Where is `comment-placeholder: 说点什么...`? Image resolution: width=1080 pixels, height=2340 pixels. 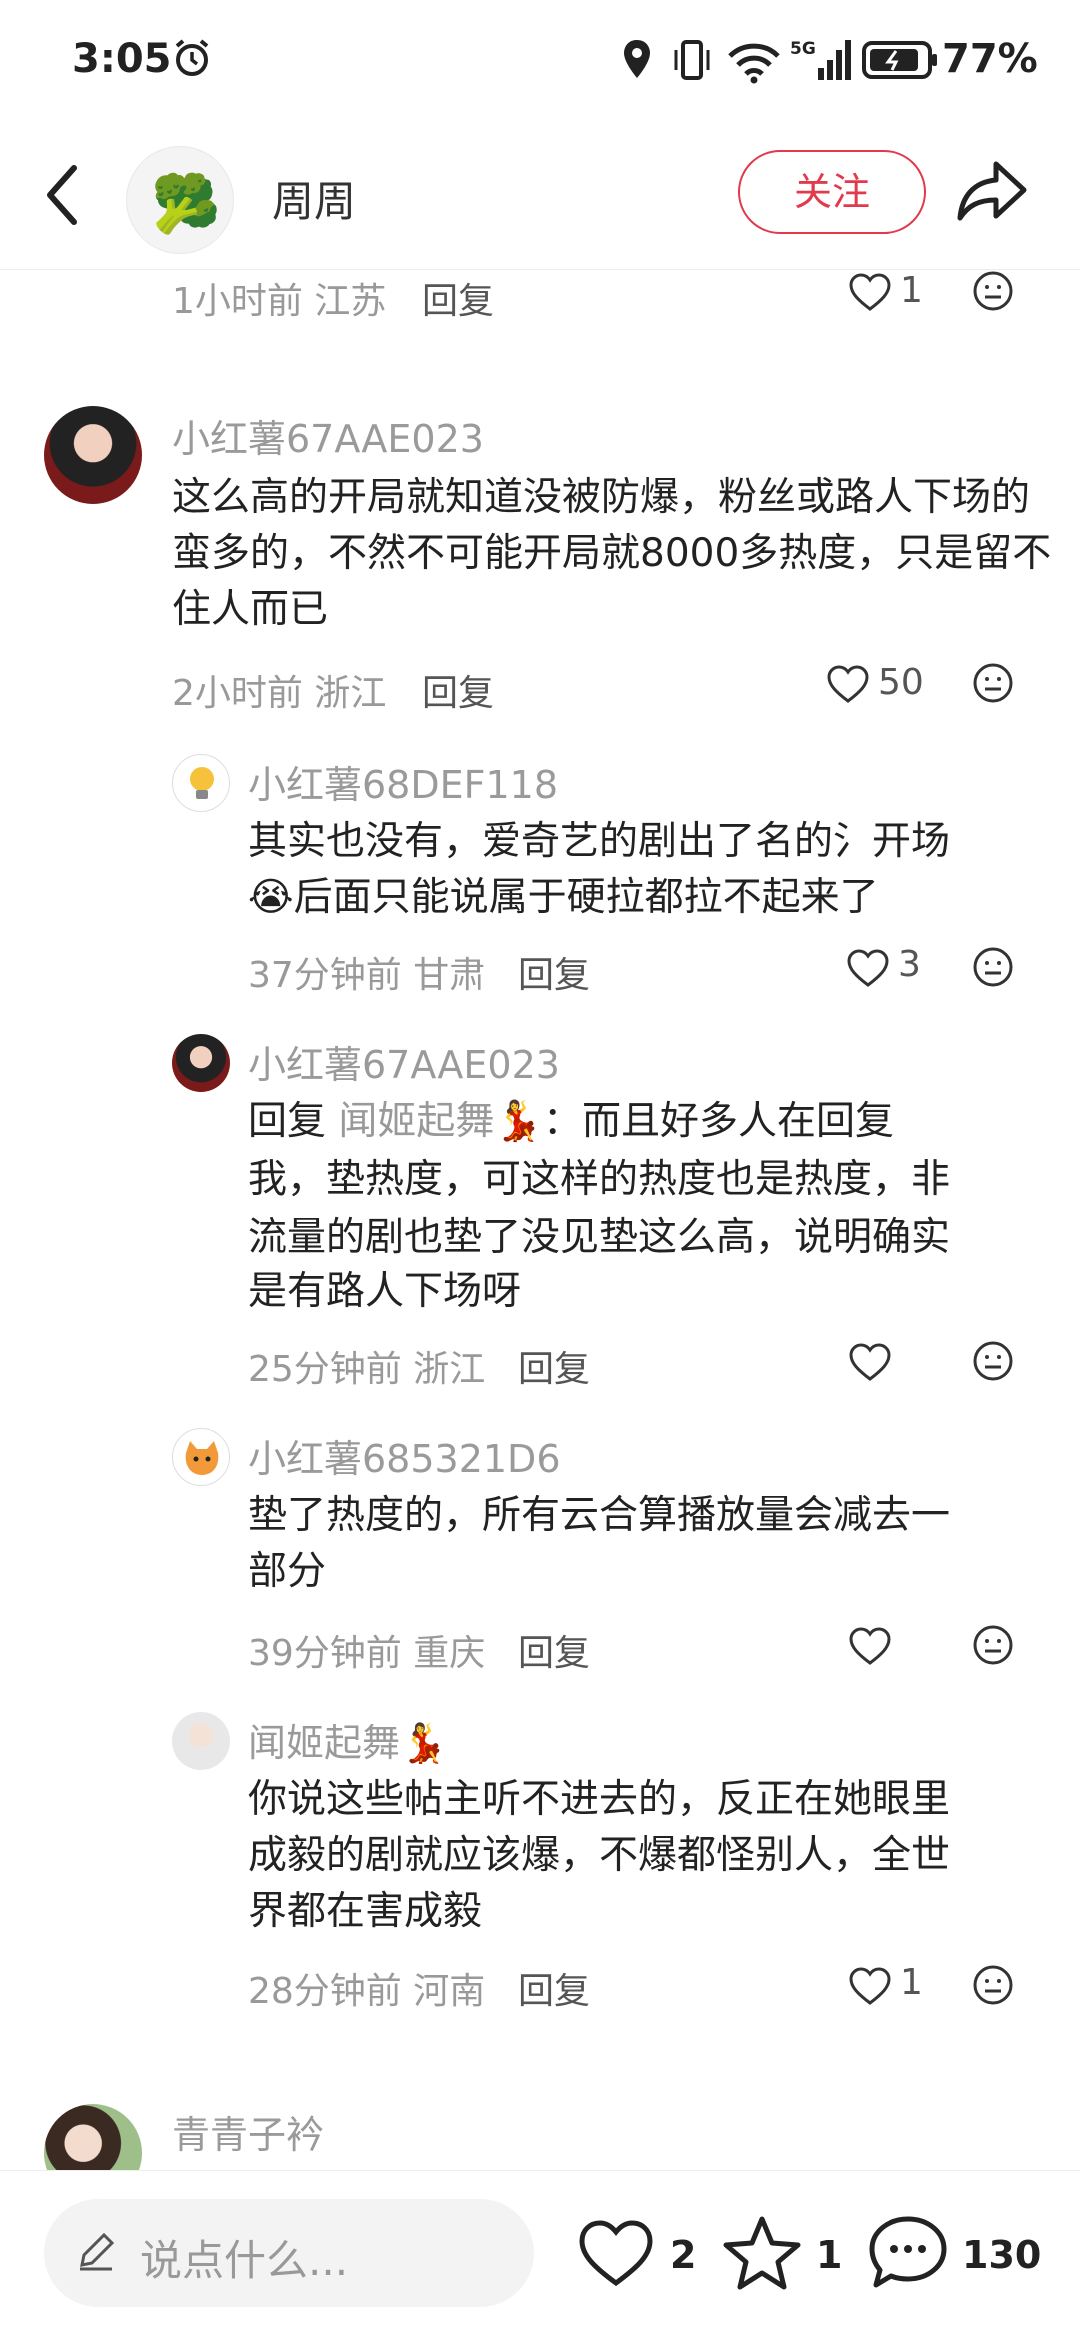
comment-placeholder: 说点什么... is located at coordinates (244, 2260).